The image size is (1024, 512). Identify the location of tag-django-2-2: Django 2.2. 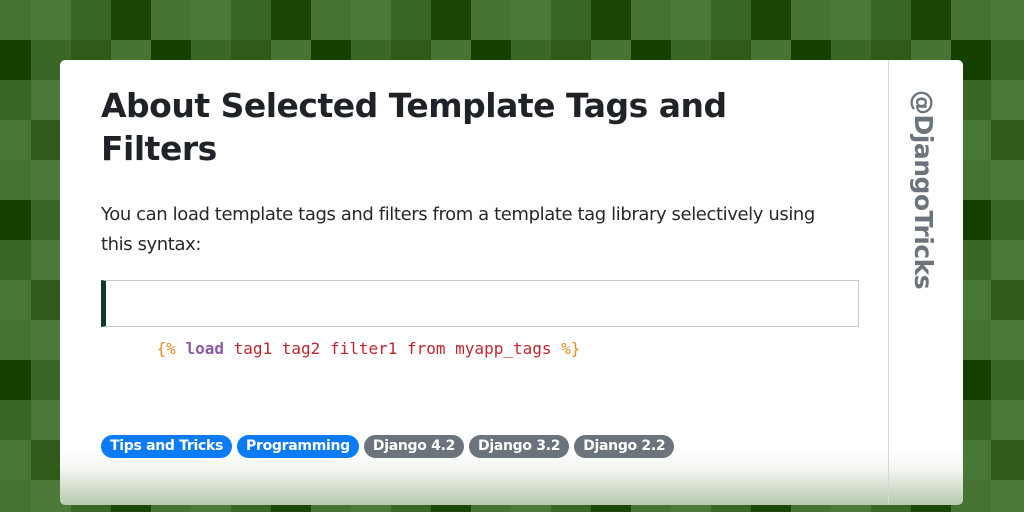
(624, 446).